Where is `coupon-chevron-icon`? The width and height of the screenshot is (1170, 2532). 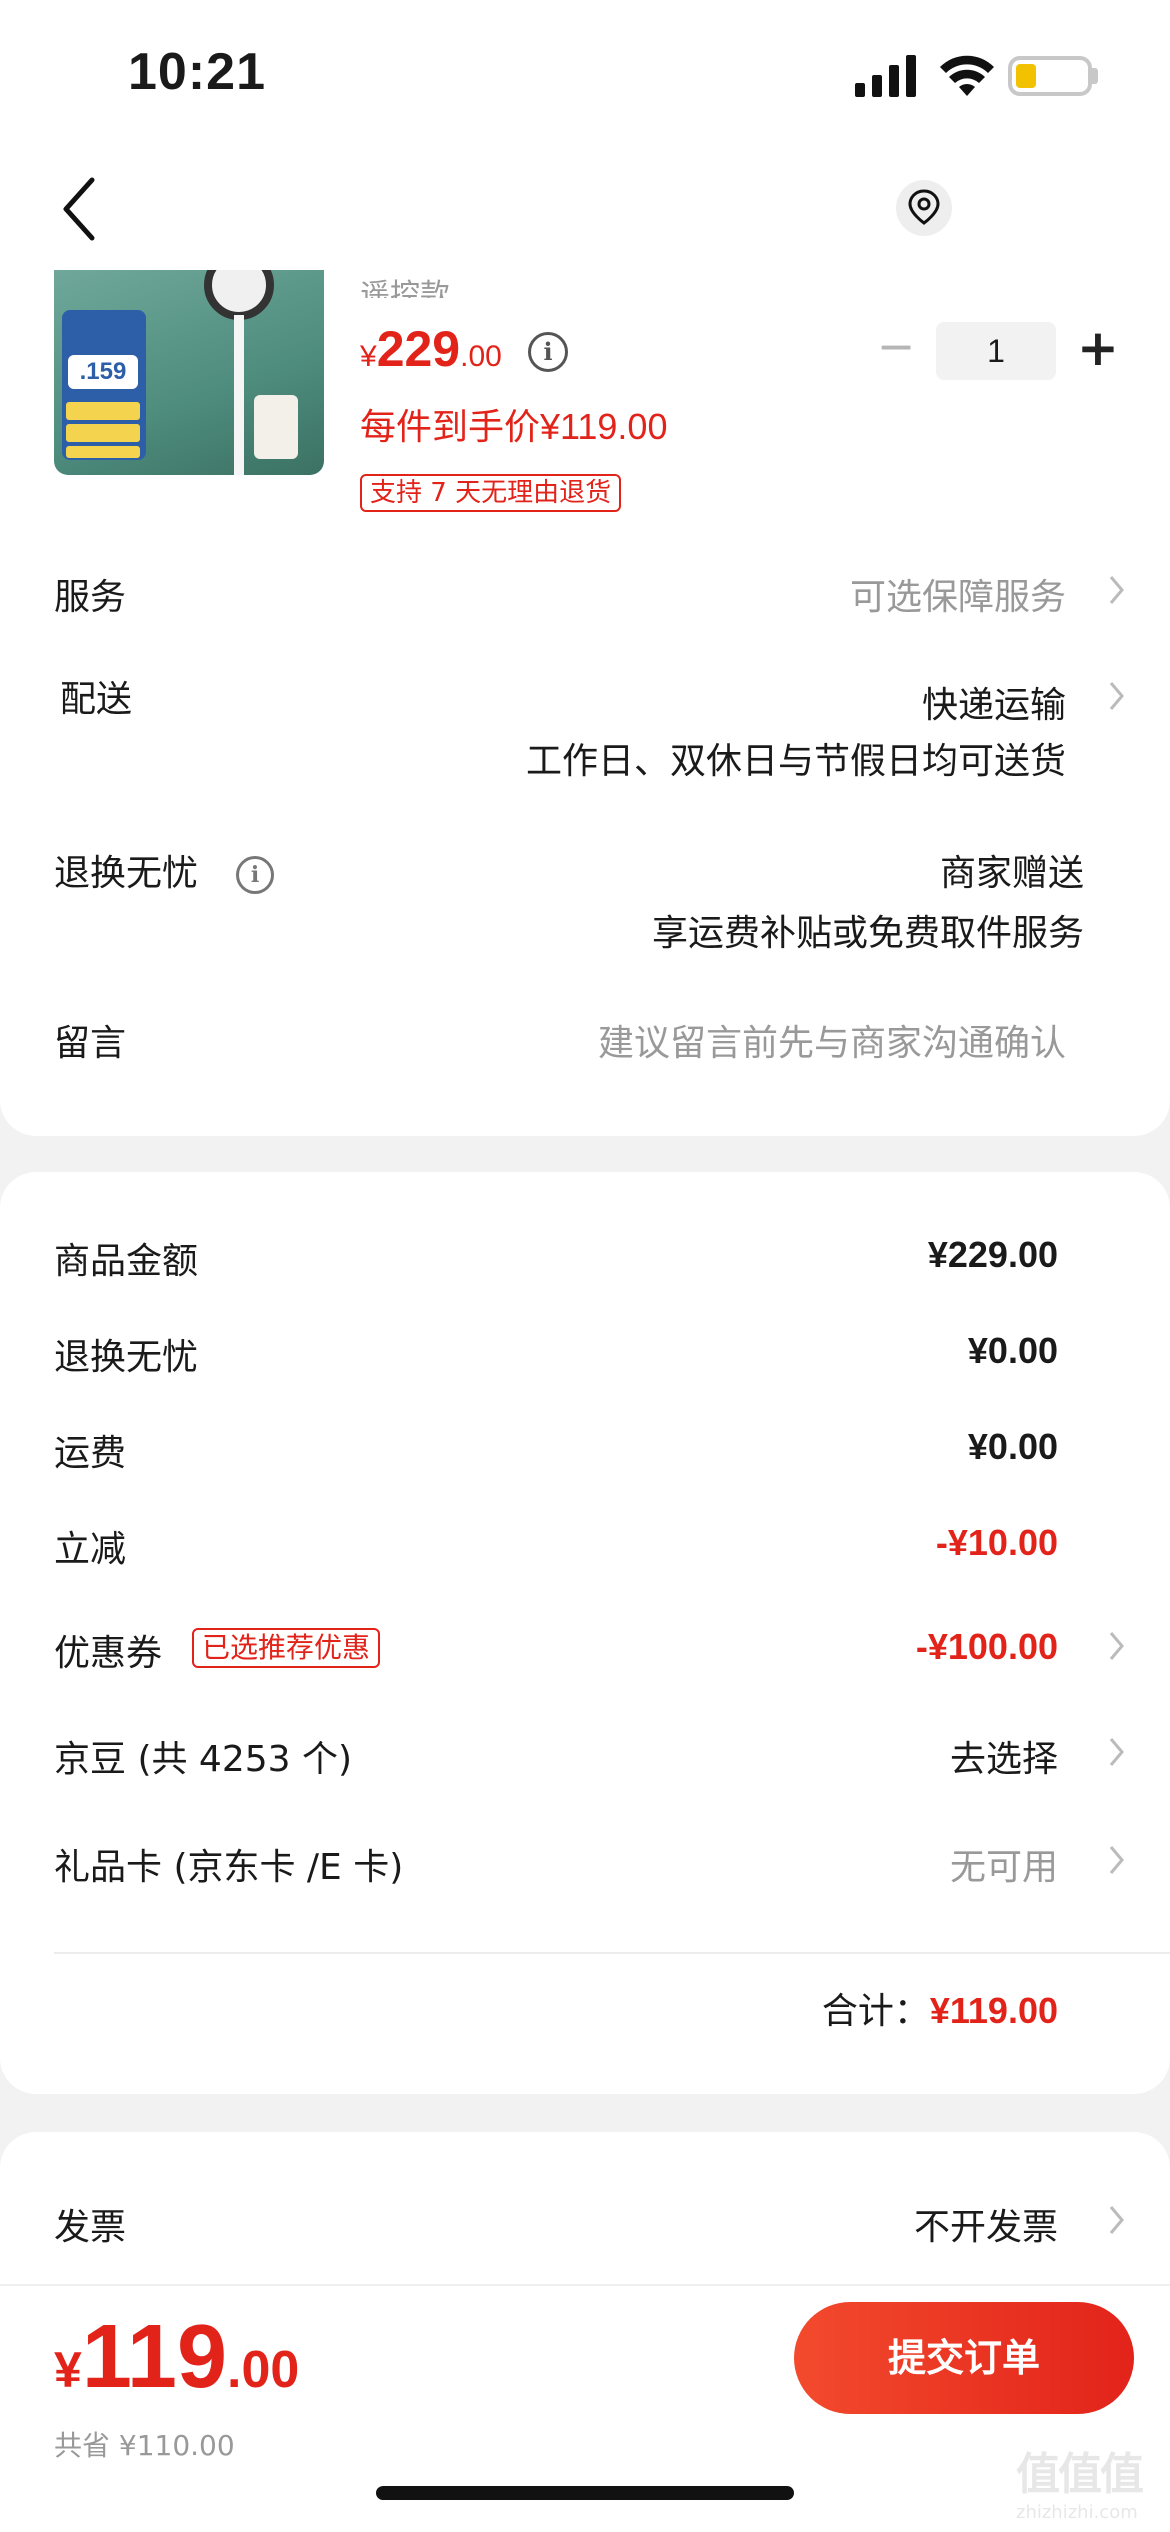
coupon-chevron-icon is located at coordinates (1117, 1646).